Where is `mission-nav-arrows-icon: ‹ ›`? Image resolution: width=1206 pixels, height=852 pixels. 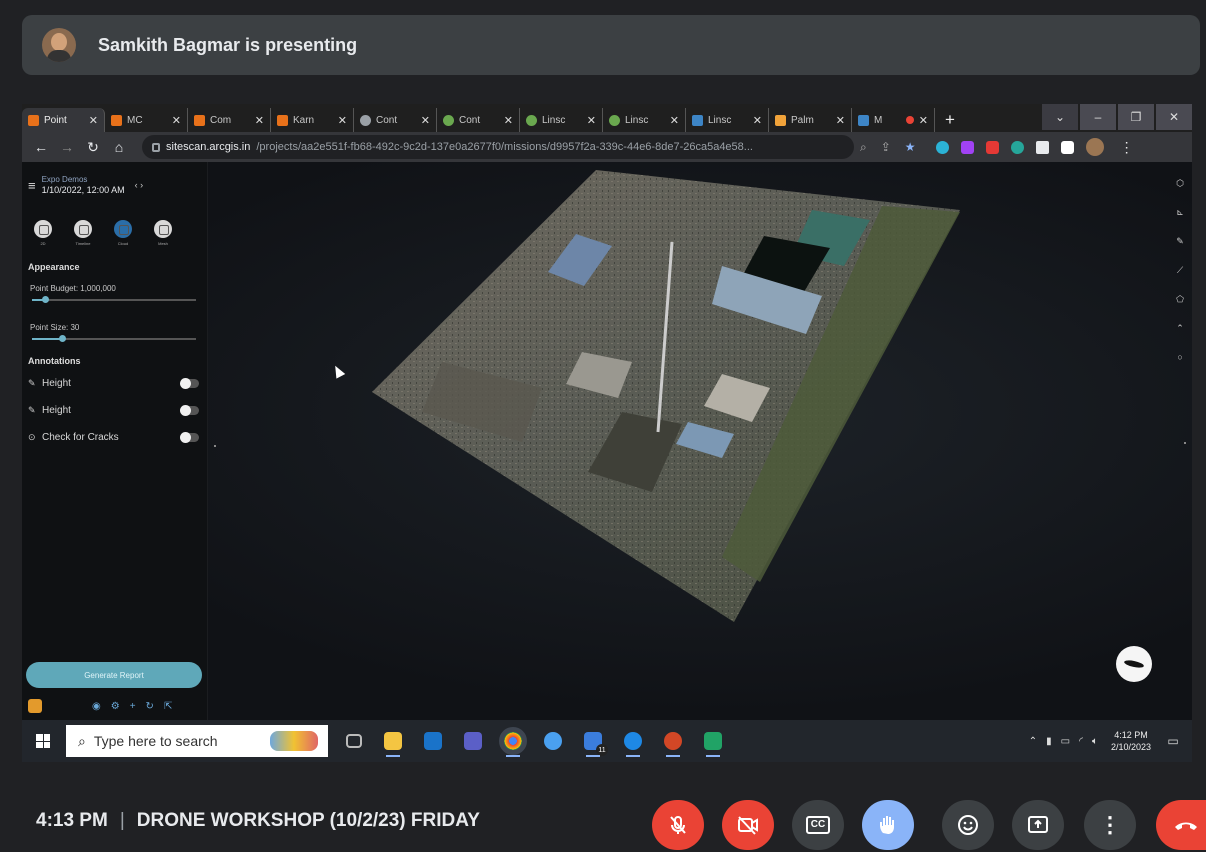 mission-nav-arrows-icon: ‹ › is located at coordinates (139, 185).